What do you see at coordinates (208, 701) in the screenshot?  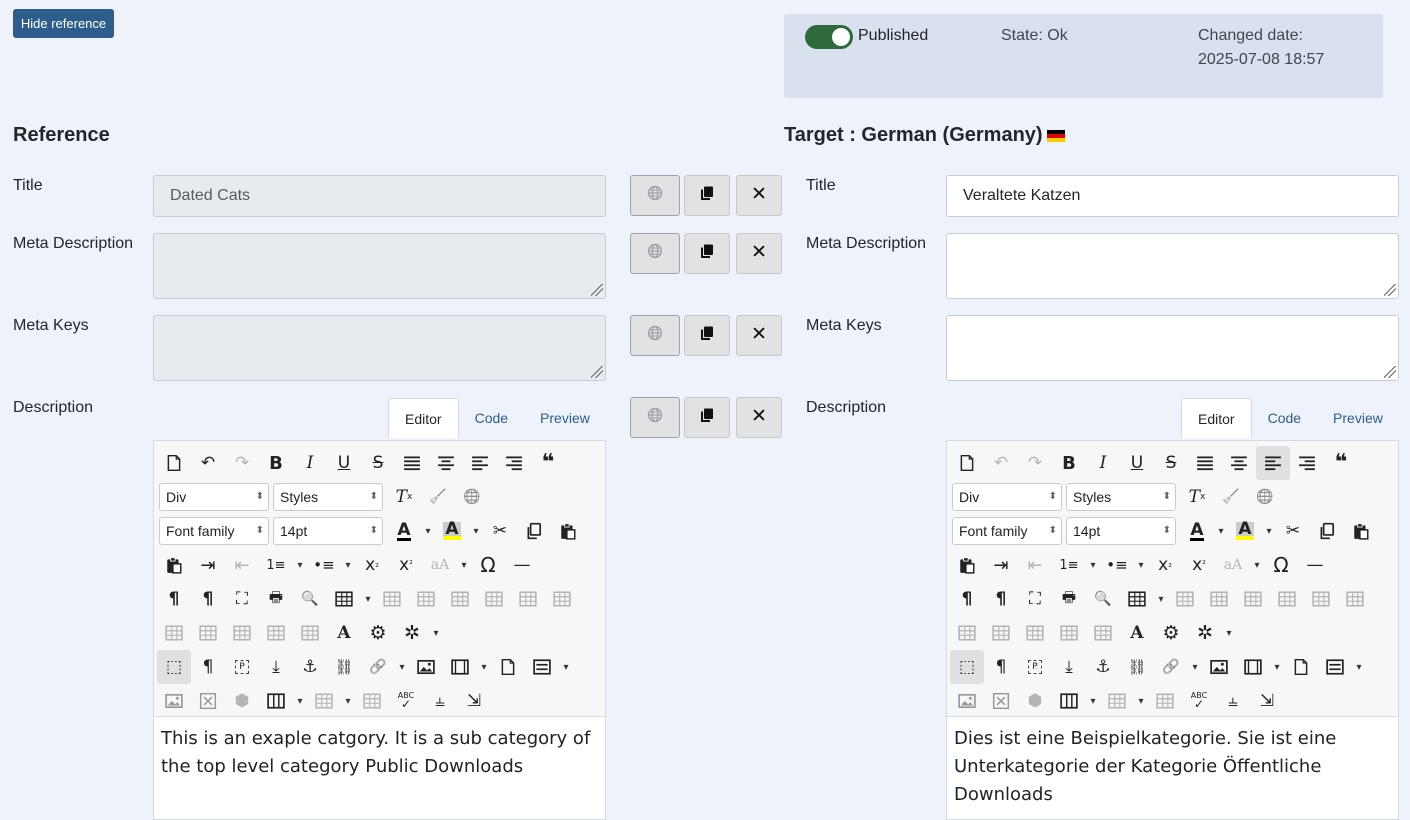 I see `delete-image-icon` at bounding box center [208, 701].